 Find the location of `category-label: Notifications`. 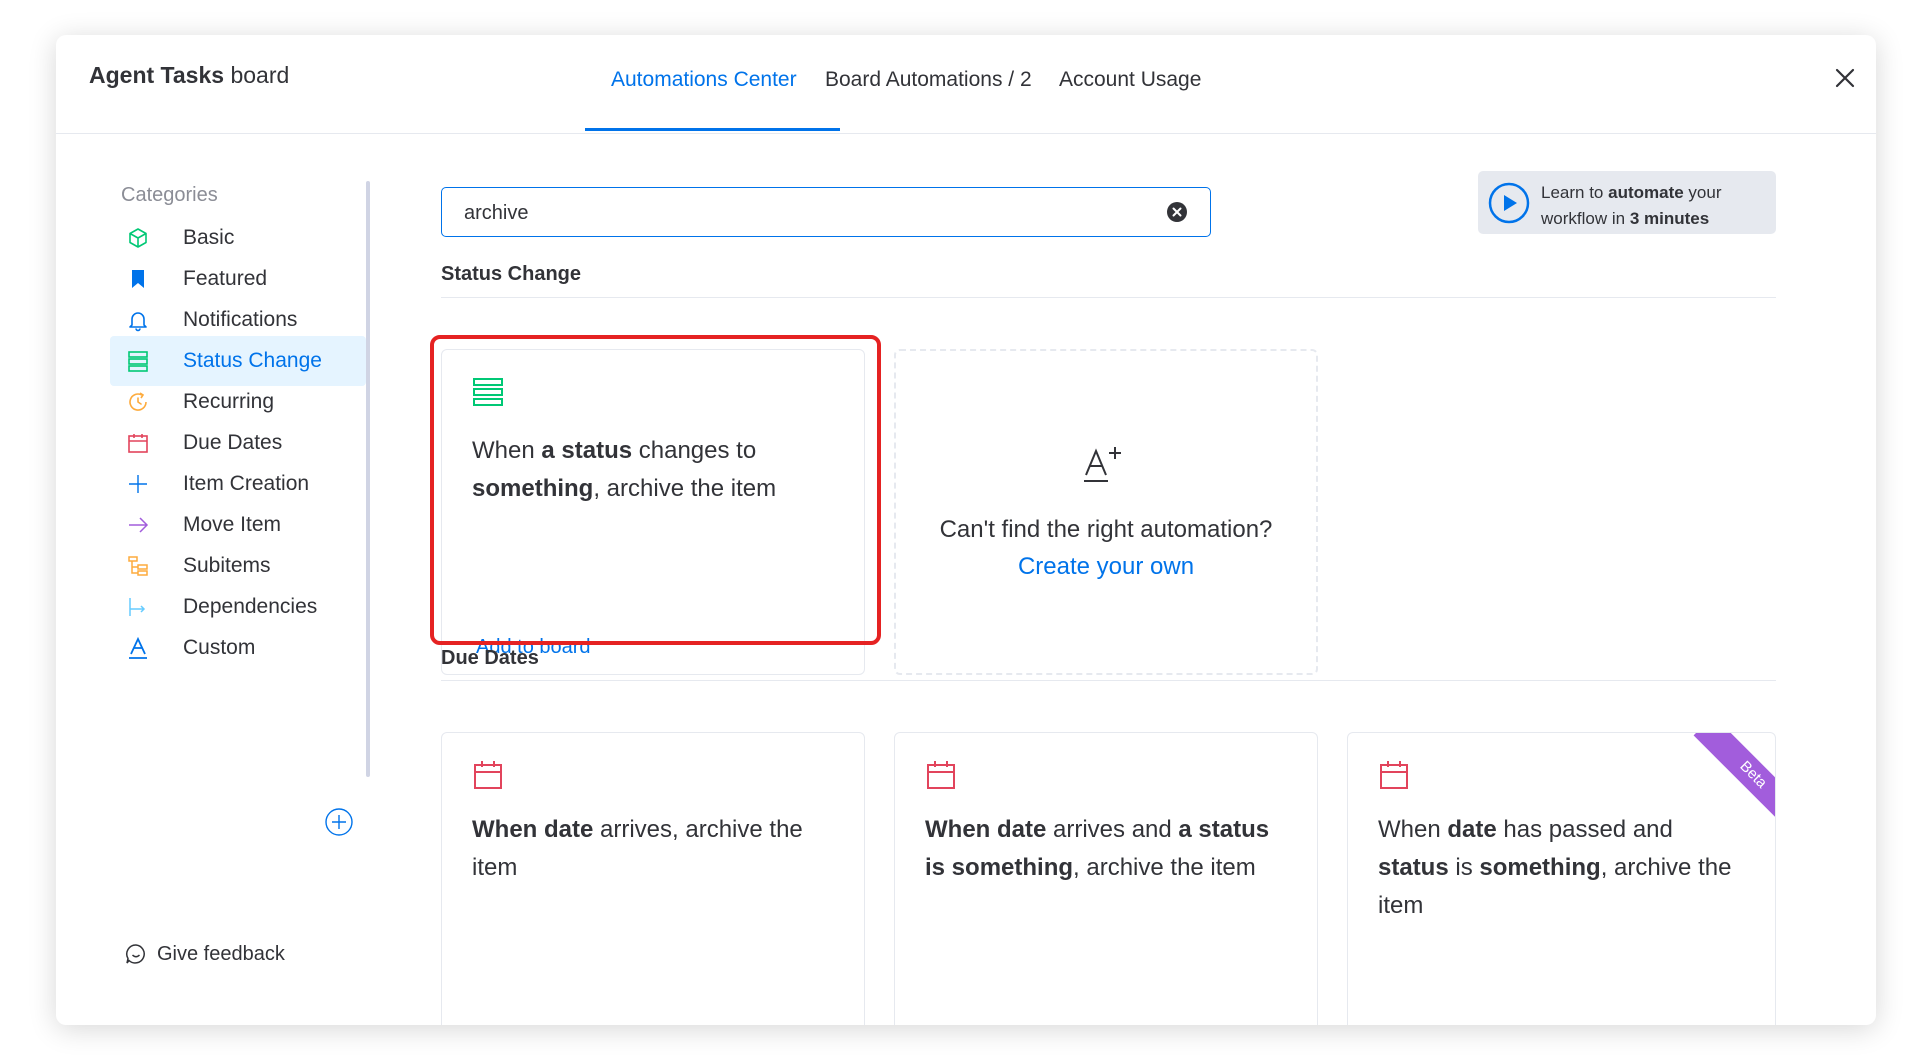

category-label: Notifications is located at coordinates (240, 319).